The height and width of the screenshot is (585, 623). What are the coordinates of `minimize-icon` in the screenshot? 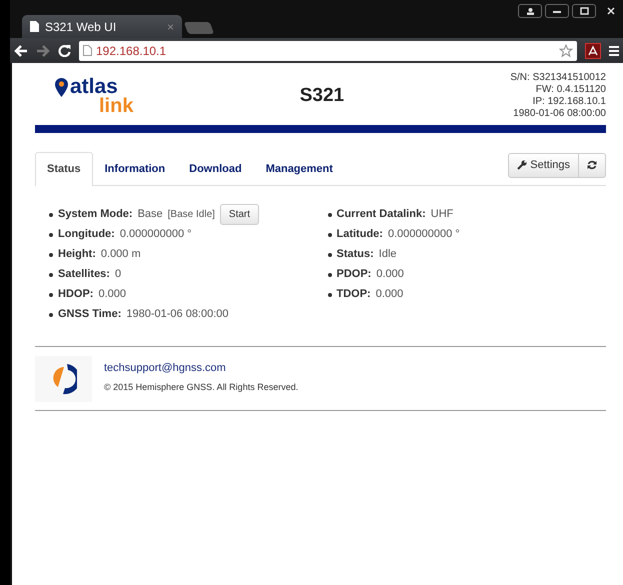 It's located at (557, 11).